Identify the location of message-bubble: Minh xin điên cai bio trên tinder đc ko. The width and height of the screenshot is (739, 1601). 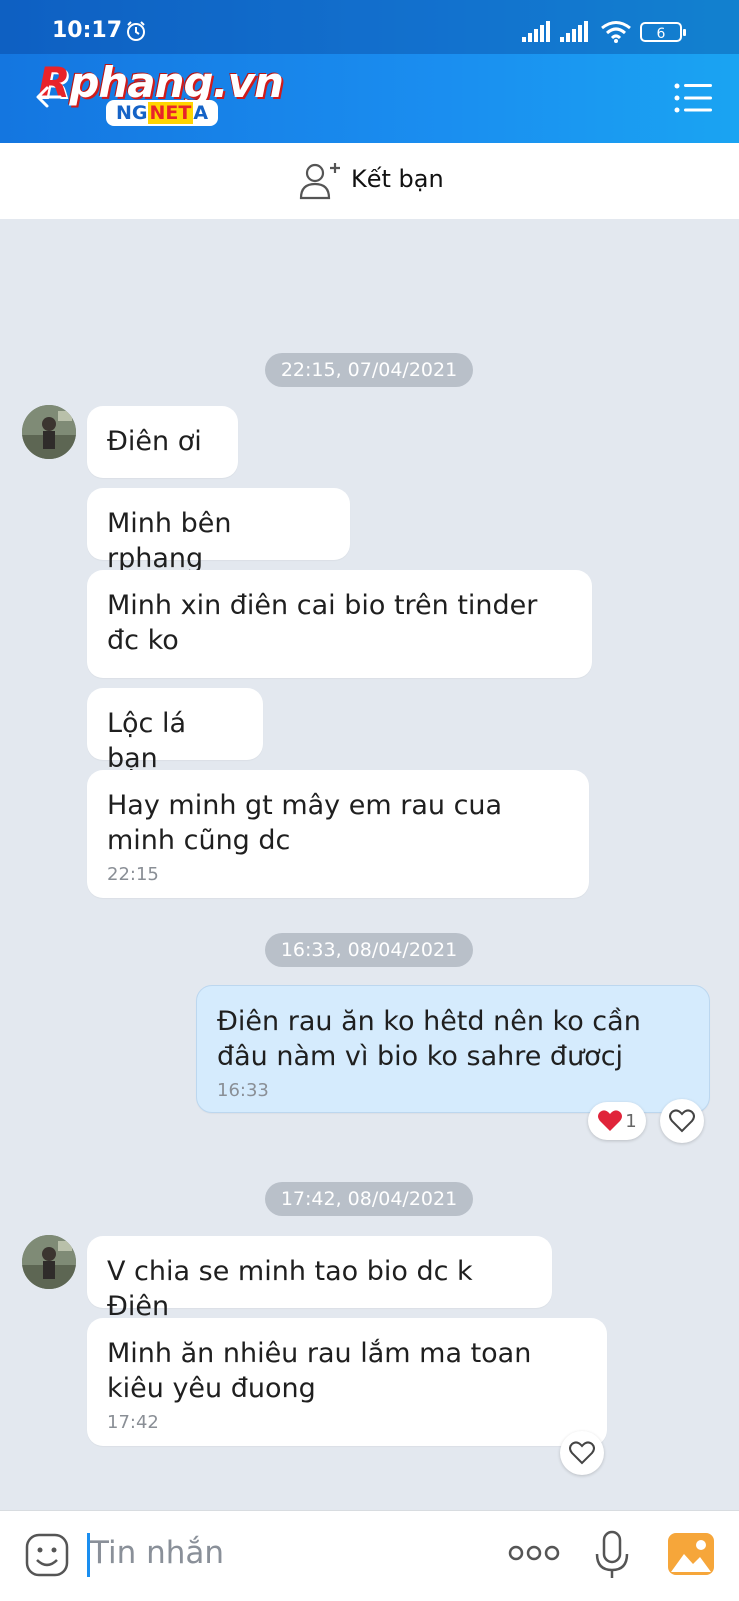
(339, 624).